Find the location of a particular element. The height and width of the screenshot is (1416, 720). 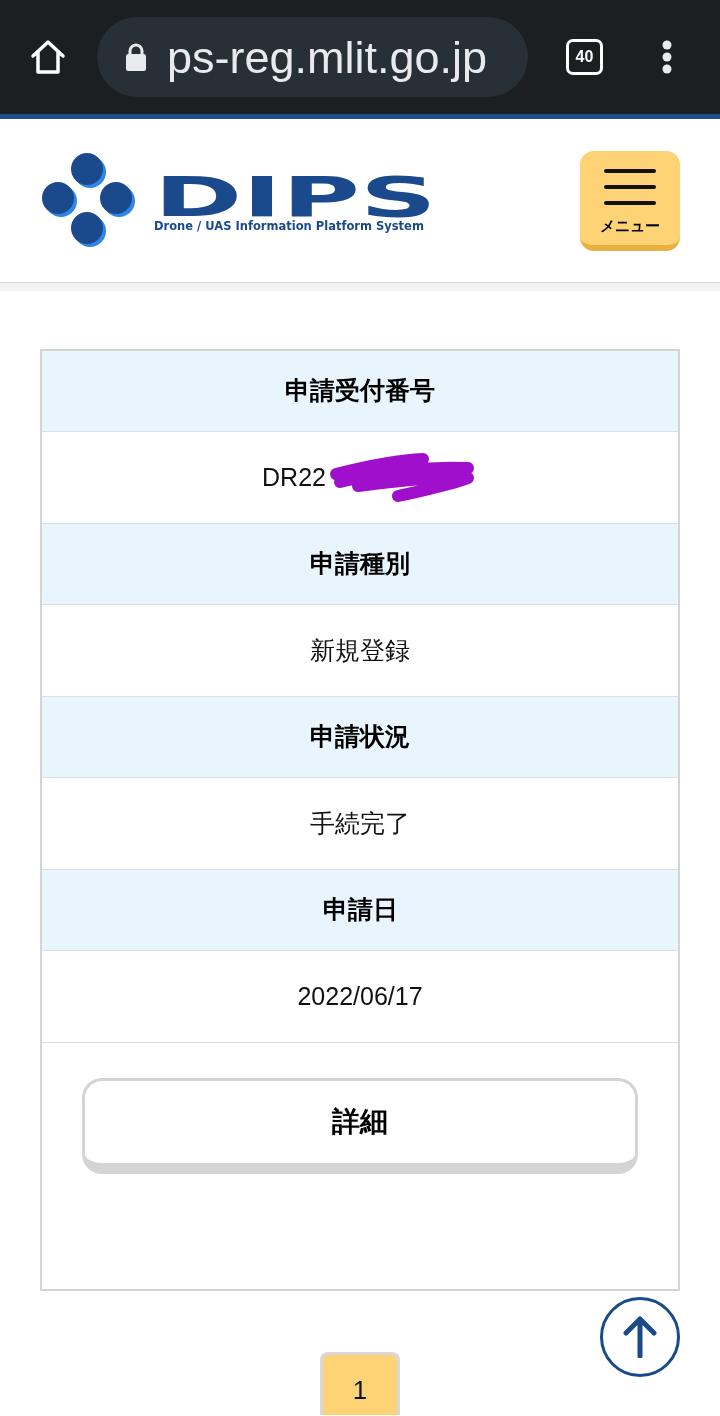

arrow-up-icon is located at coordinates (640, 1337).